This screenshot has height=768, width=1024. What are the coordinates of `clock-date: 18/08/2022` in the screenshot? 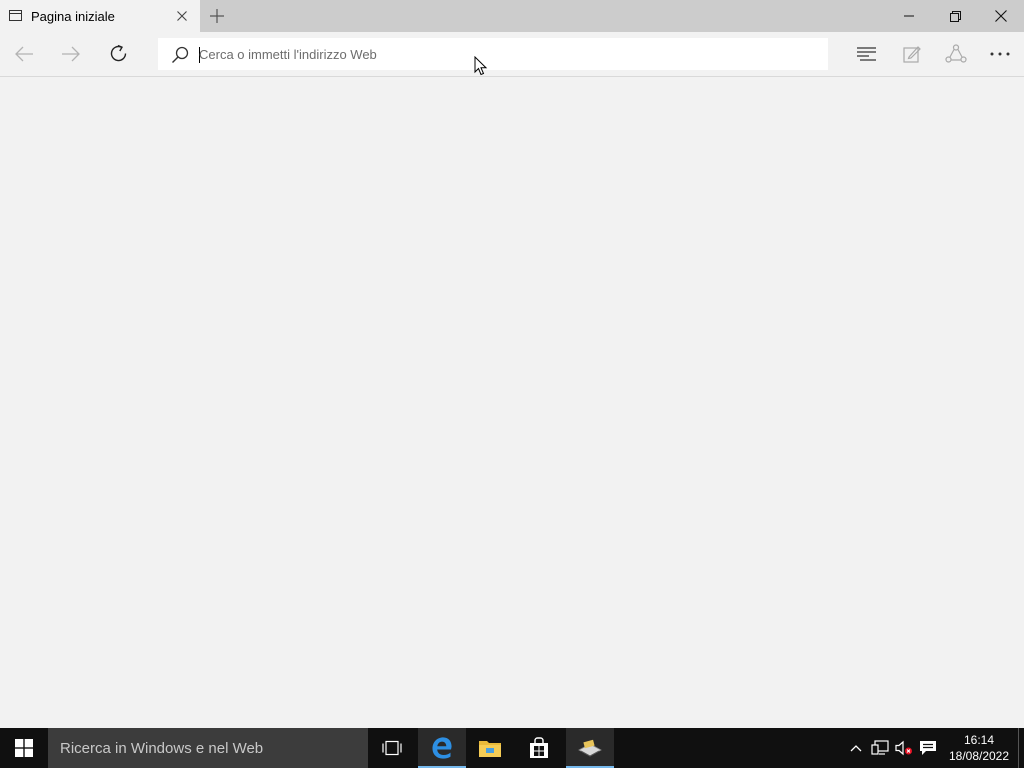 It's located at (979, 756).